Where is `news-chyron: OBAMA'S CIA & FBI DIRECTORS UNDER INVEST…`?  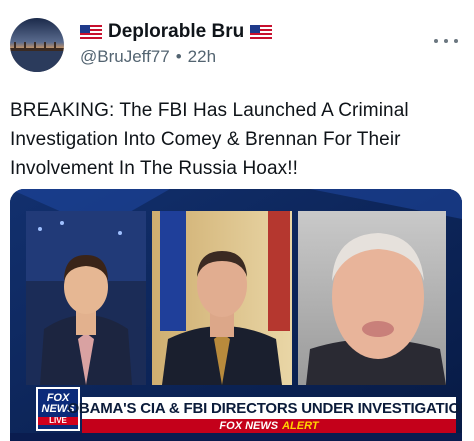
news-chyron: OBAMA'S CIA & FBI DIRECTORS UNDER INVEST… is located at coordinates (264, 408).